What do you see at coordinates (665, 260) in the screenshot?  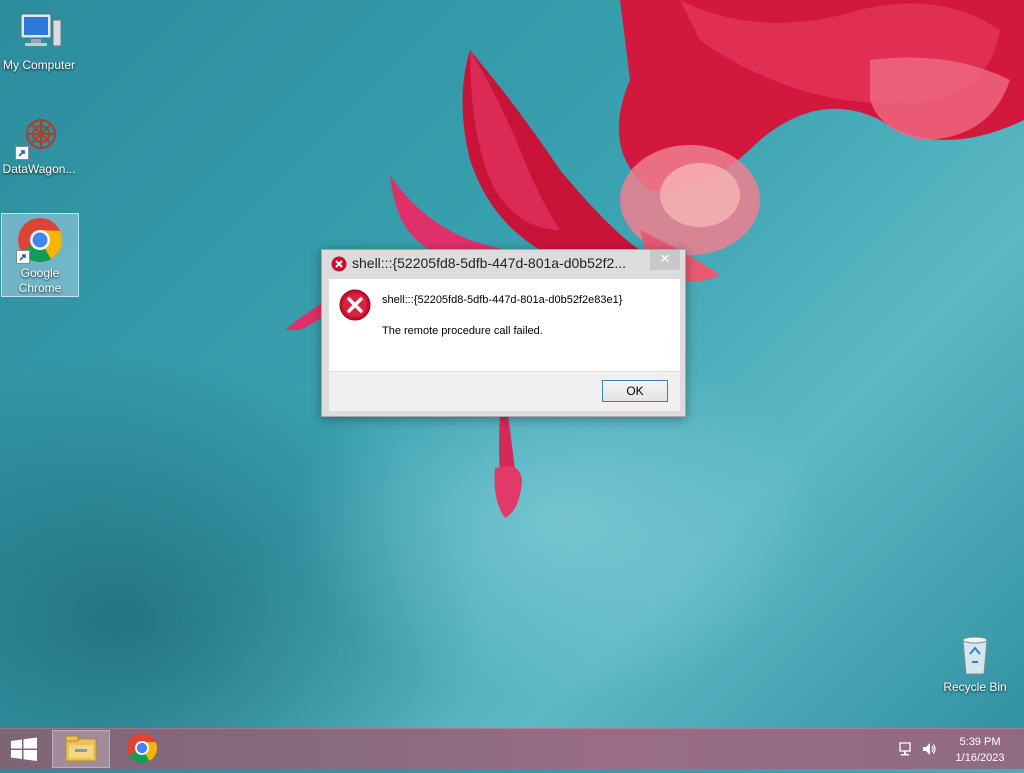 I see `close-button: ✕` at bounding box center [665, 260].